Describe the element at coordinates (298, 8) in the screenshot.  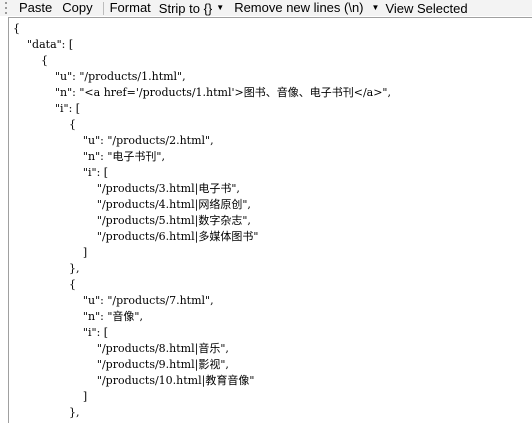
I see `remove-newlines-button: Remove new lines (\n)` at that location.